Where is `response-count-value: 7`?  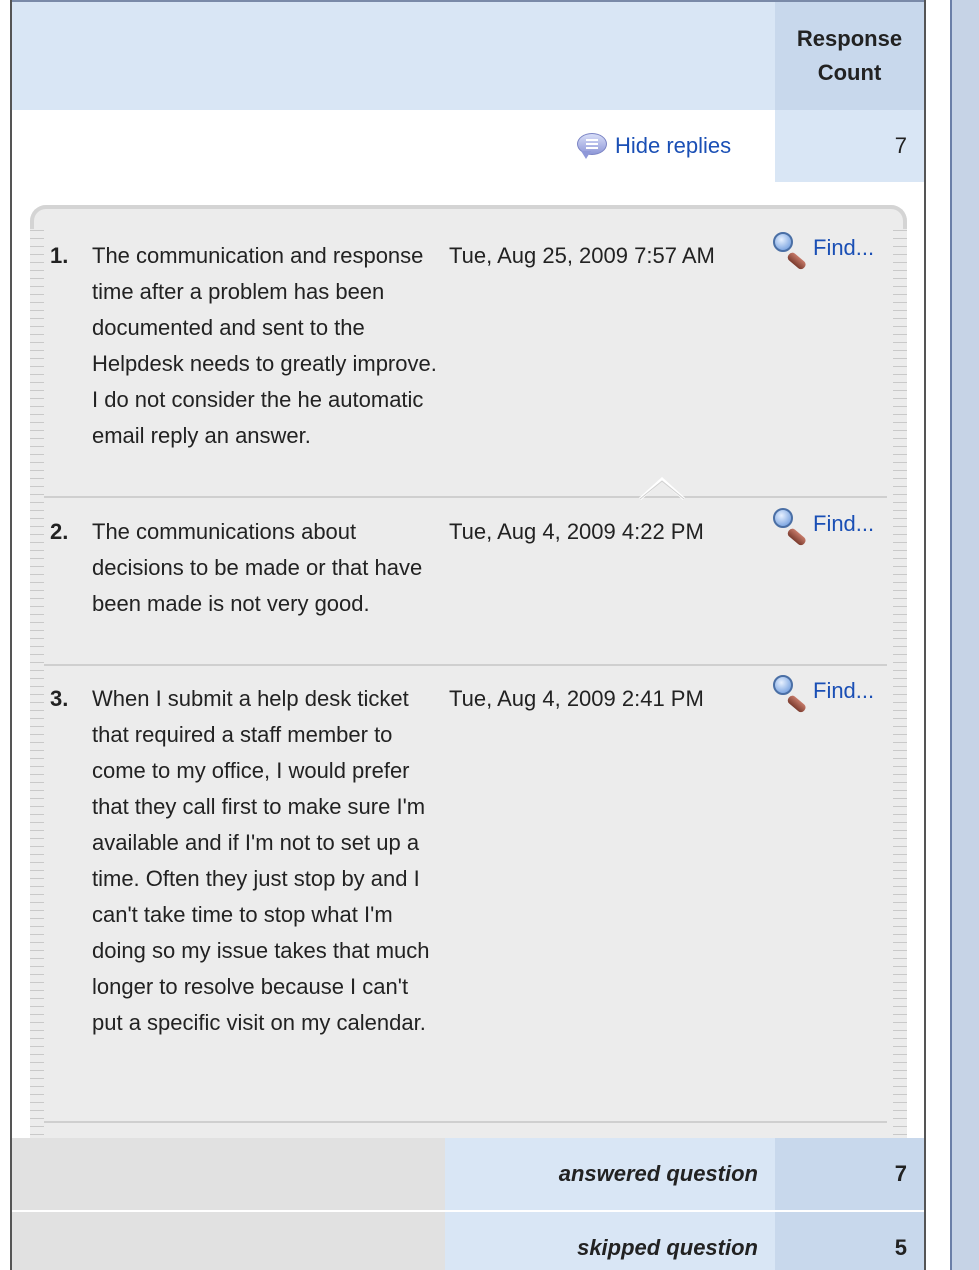
response-count-value: 7 is located at coordinates (849, 146).